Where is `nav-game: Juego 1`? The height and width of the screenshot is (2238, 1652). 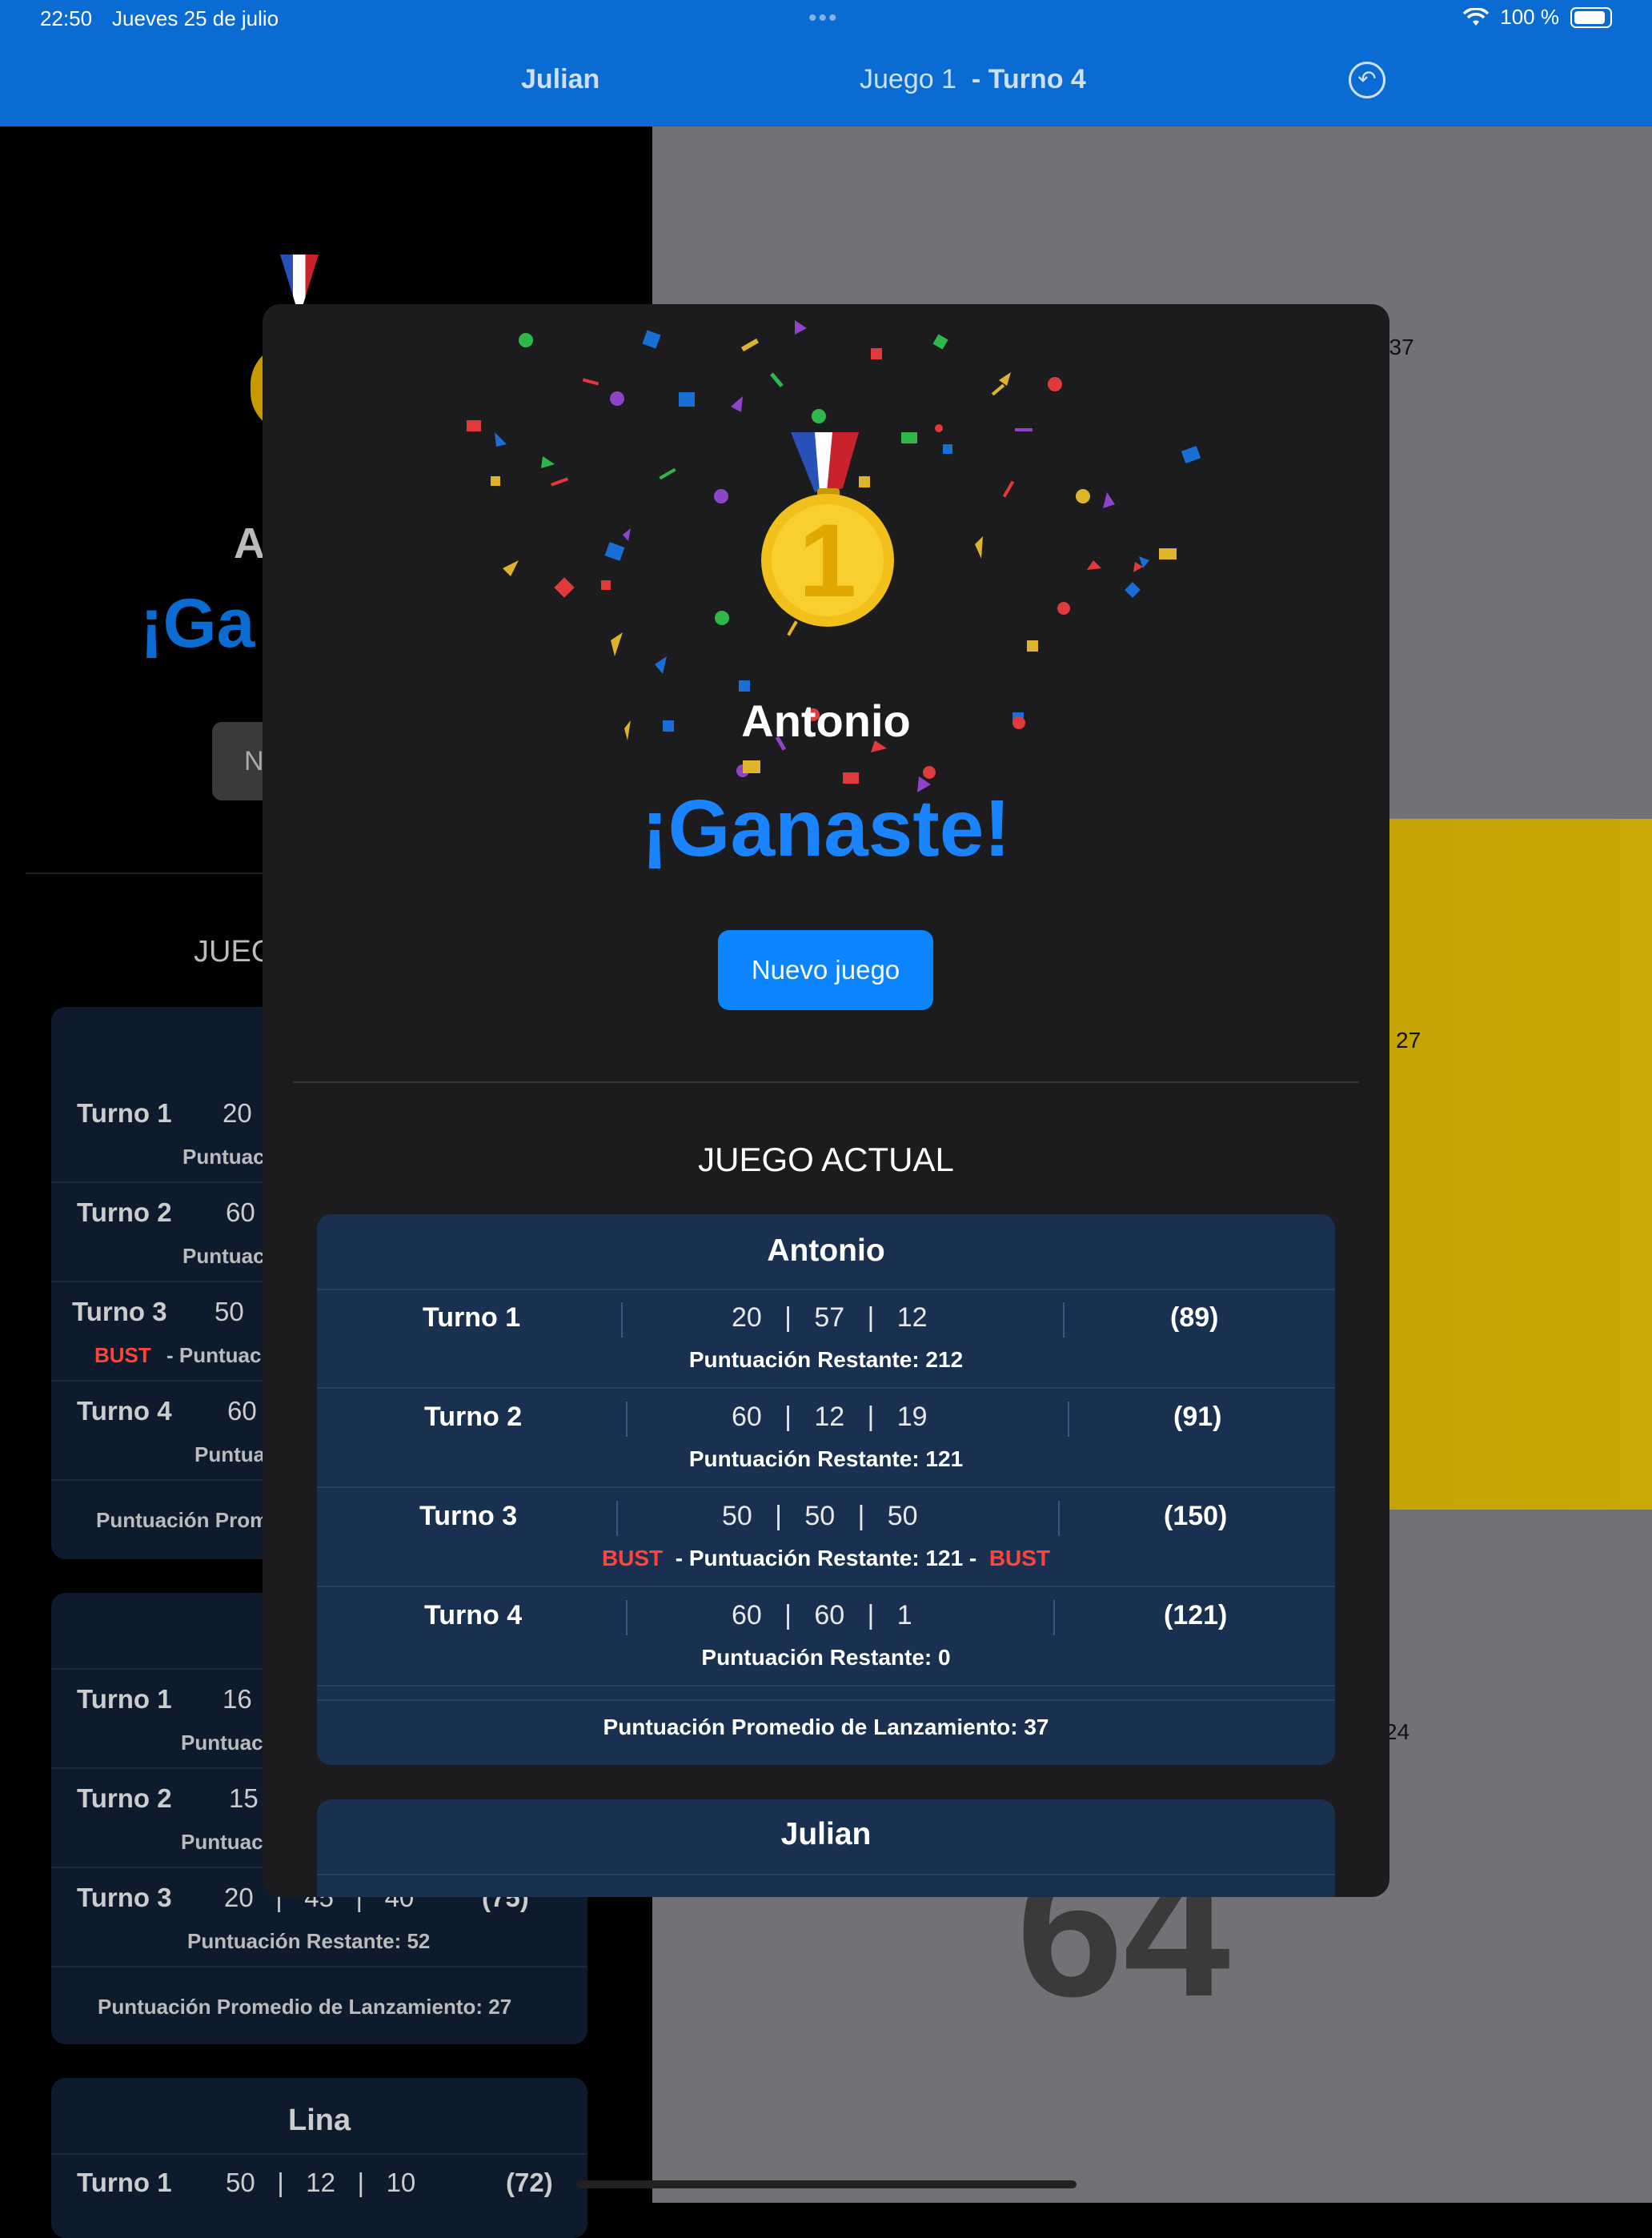 nav-game: Juego 1 is located at coordinates (908, 79).